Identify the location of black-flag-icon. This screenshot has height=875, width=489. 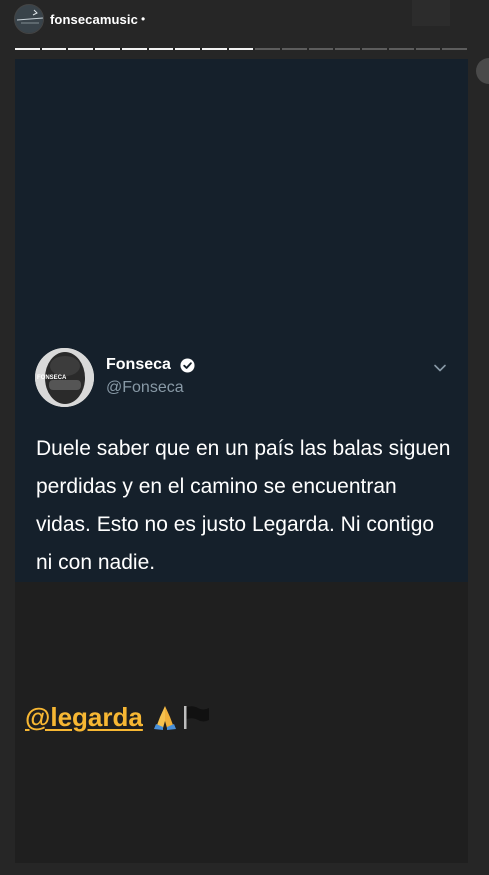
(196, 717).